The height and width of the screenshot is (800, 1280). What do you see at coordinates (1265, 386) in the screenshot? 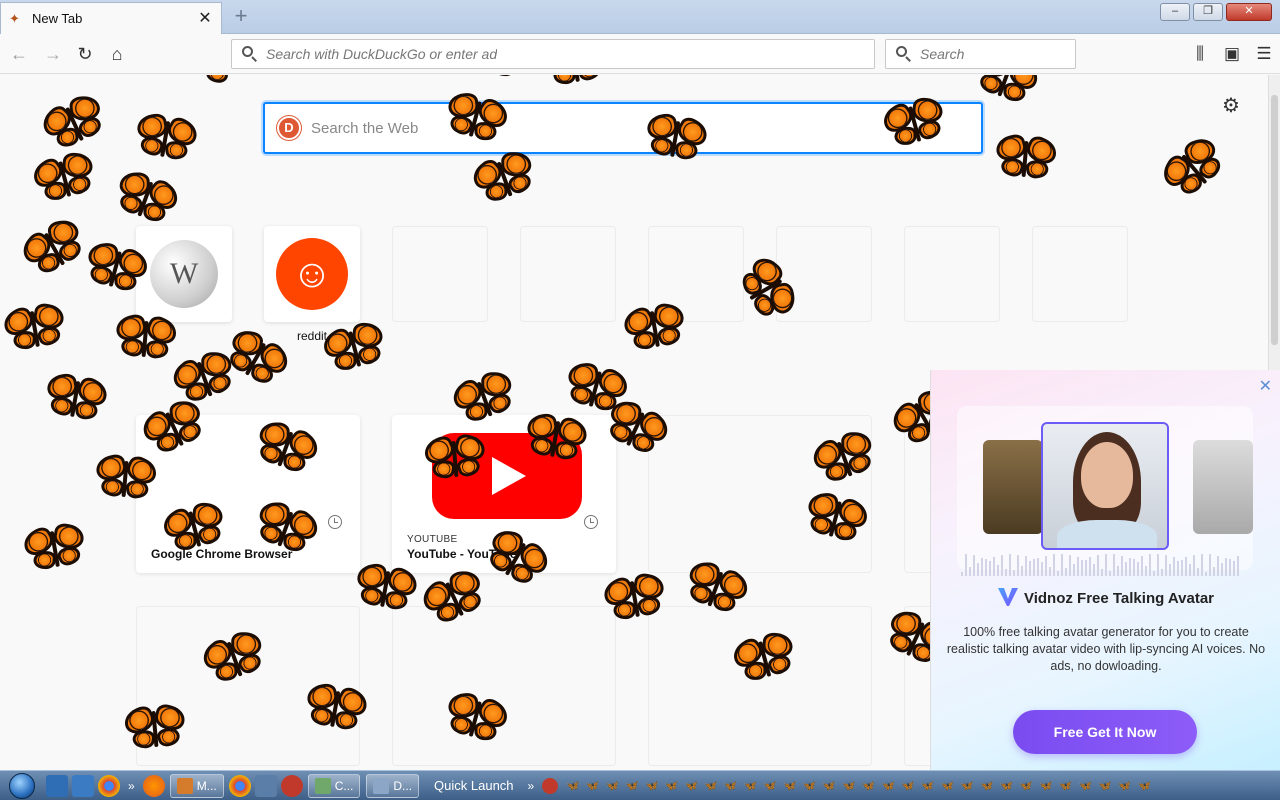
I see `close-ad-icon: ✕` at bounding box center [1265, 386].